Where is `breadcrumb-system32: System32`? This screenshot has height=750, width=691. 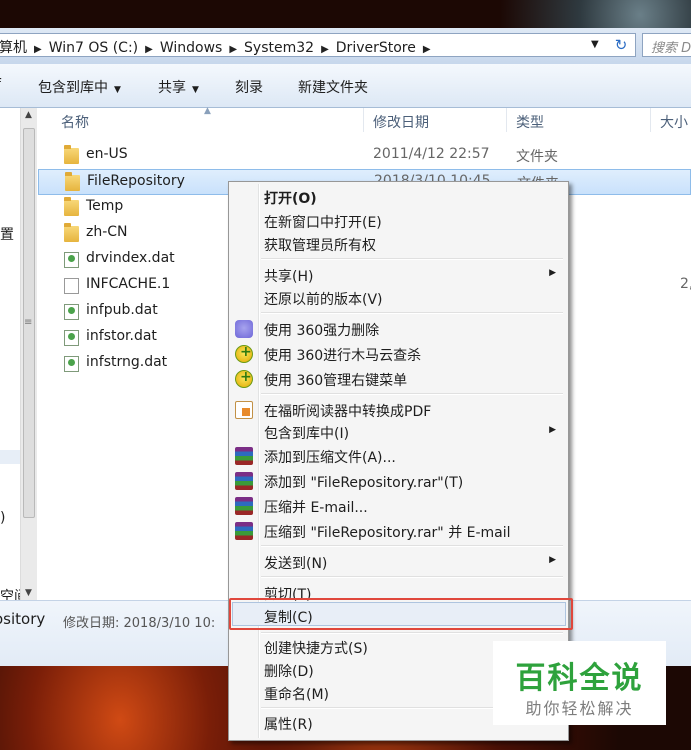 breadcrumb-system32: System32 is located at coordinates (279, 48).